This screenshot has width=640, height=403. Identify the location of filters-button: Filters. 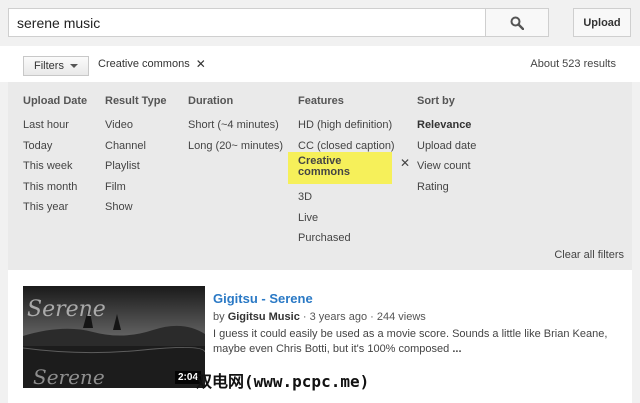
(56, 66).